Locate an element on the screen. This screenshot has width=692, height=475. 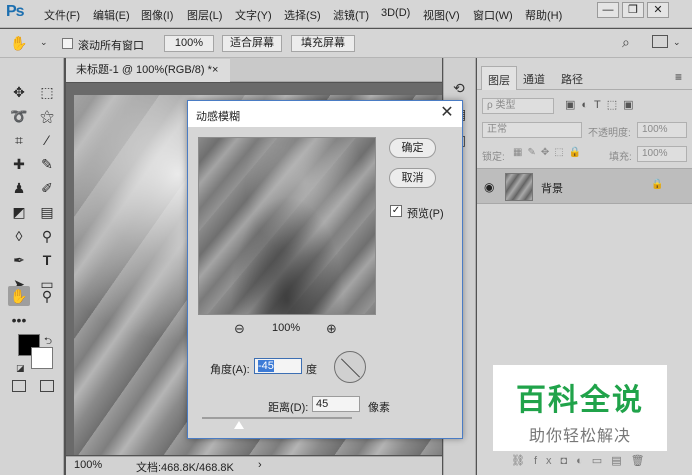
status-bar: 100% 文档:468.8K/468.8K › is located at coordinates (254, 465).